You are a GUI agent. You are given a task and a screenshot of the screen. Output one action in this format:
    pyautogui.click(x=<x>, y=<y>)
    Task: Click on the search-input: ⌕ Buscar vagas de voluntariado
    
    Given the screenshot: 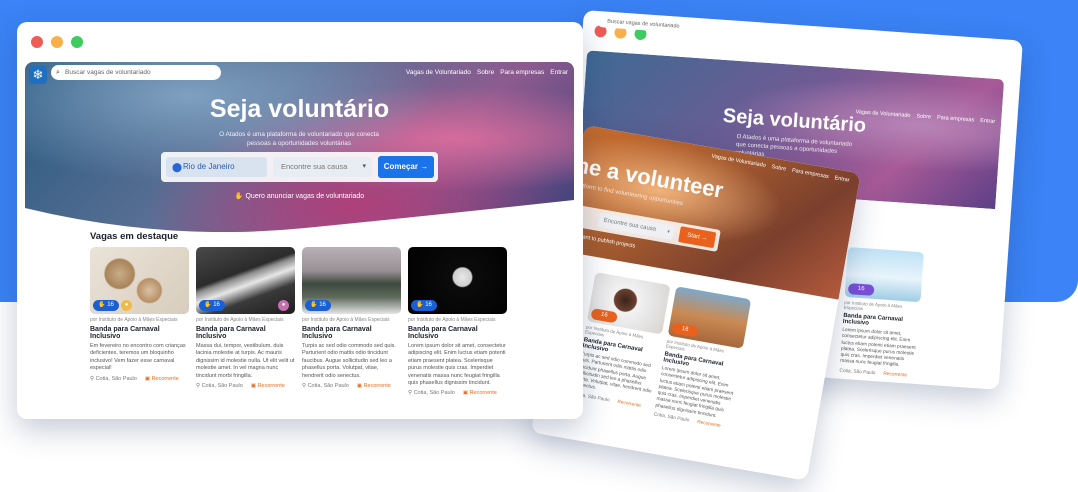 What is the action you would take?
    pyautogui.click(x=136, y=72)
    